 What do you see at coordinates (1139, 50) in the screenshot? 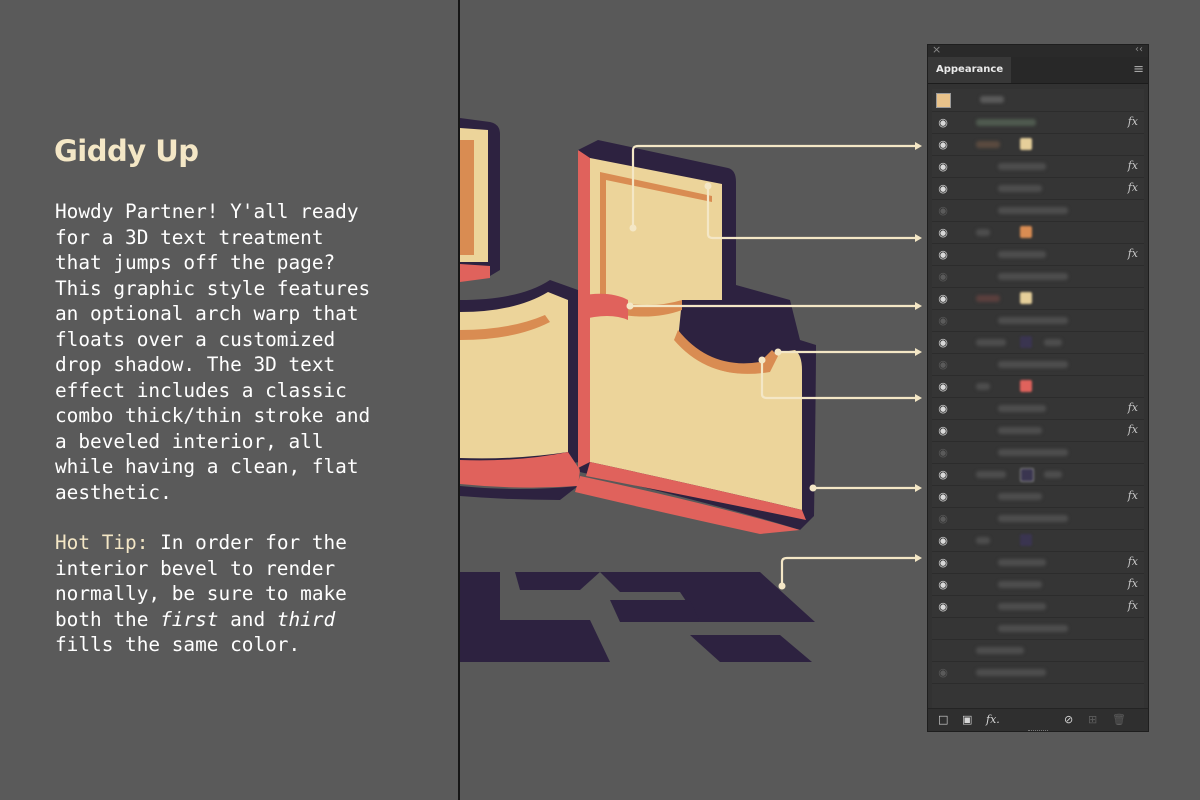
I see `collapse-icon: ‹‹` at bounding box center [1139, 50].